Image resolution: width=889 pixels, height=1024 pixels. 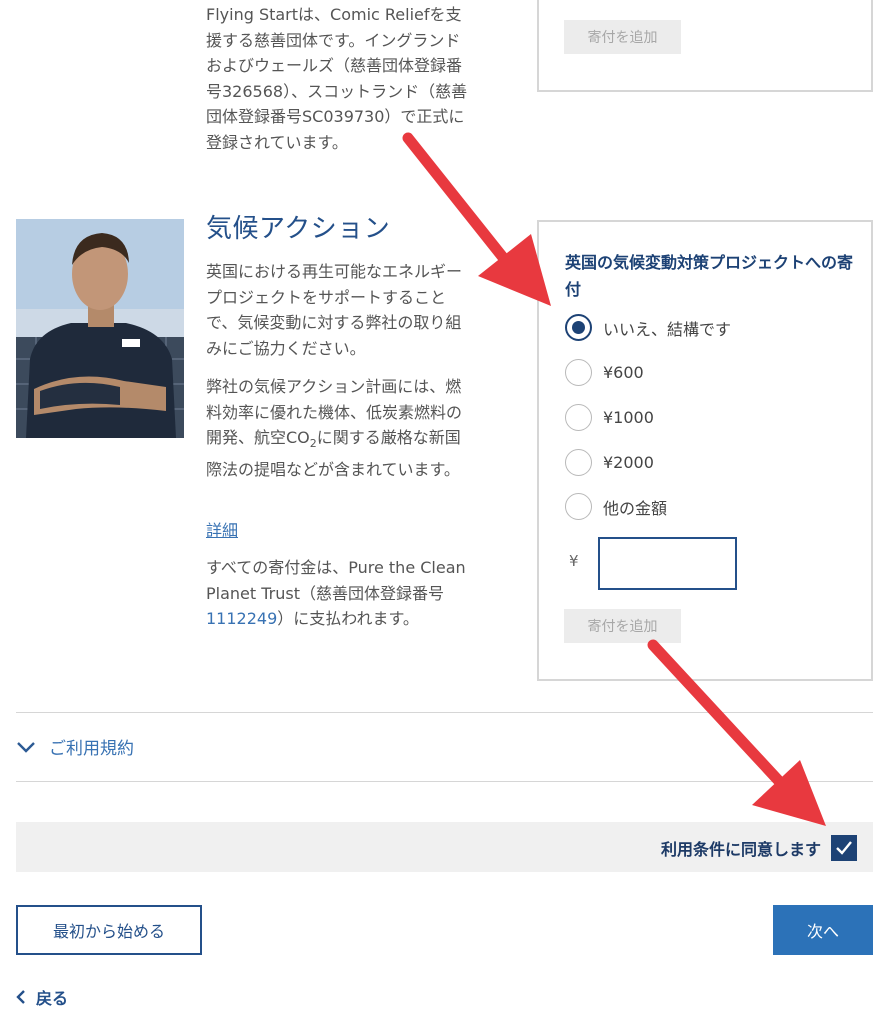 I want to click on checkmark-icon, so click(x=844, y=848).